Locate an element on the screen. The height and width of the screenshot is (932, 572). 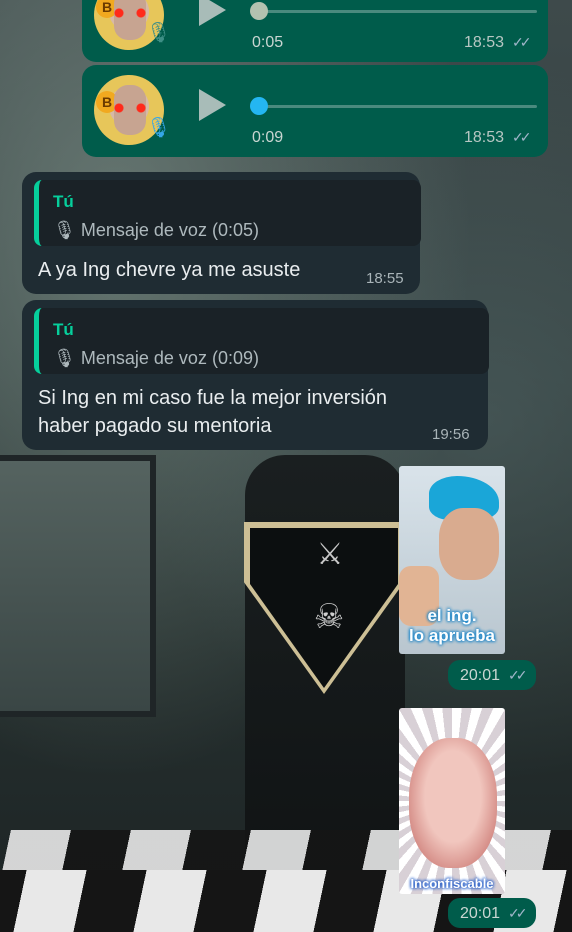
message-text-line: Si Ing en mi caso fue la mejor inversión is located at coordinates (213, 398).